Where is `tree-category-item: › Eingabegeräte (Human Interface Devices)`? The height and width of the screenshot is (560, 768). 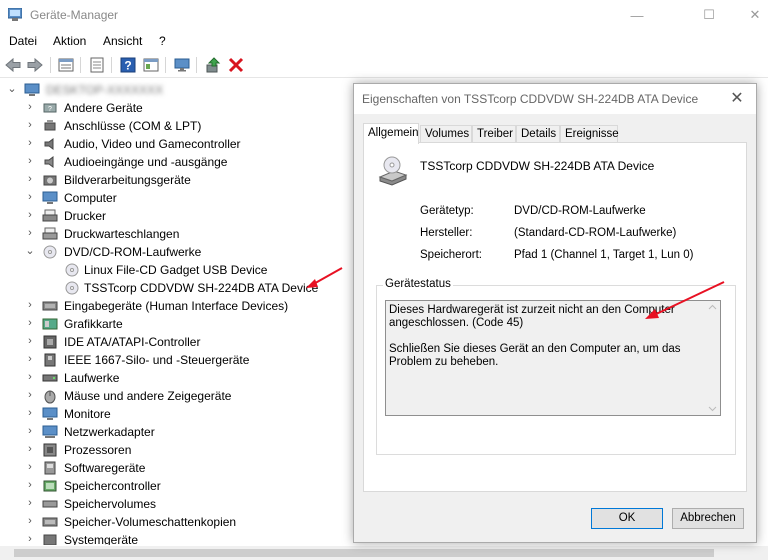 tree-category-item: › Eingabegeräte (Human Interface Devices) is located at coordinates (189, 306).